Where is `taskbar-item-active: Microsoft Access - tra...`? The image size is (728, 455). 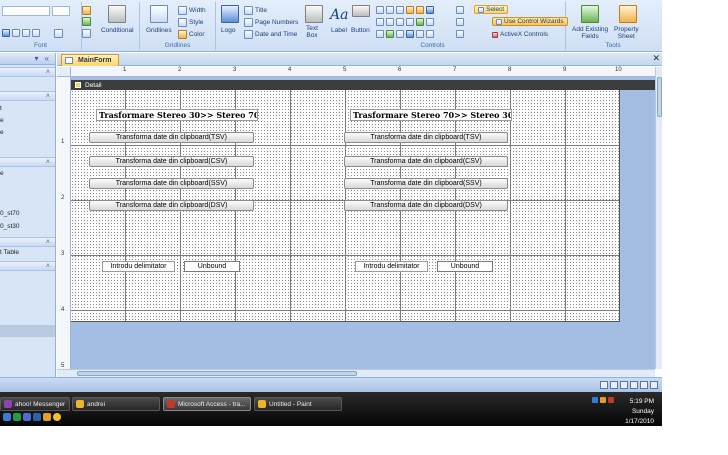
taskbar-item-active: Microsoft Access - tra... is located at coordinates (207, 404).